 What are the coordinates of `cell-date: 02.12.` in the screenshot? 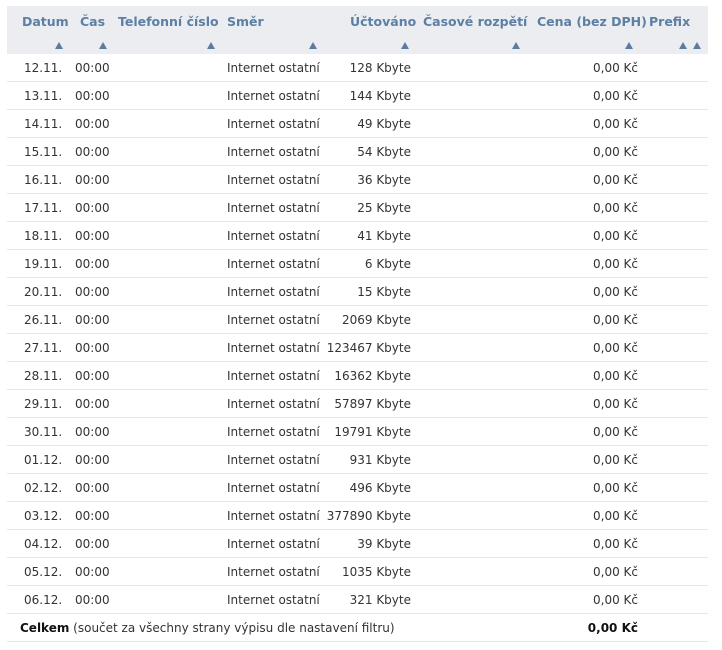 It's located at (43, 488).